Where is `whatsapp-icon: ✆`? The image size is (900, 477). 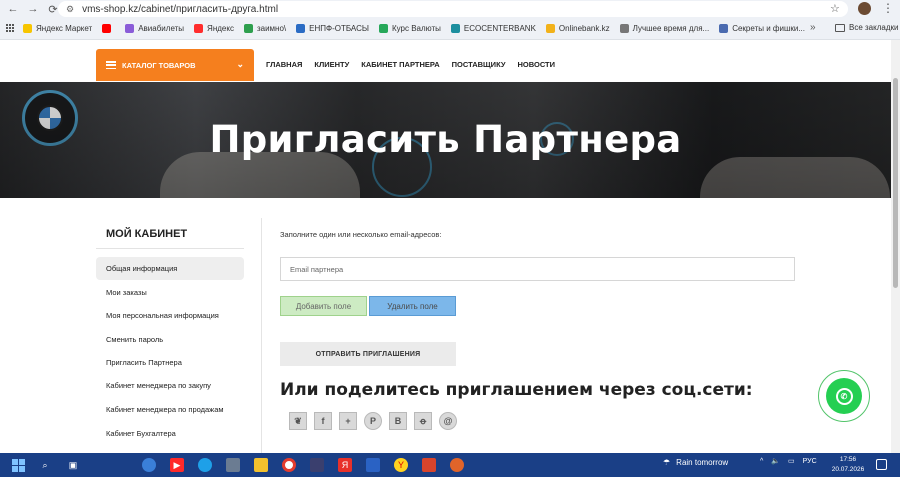 whatsapp-icon: ✆ is located at coordinates (844, 396).